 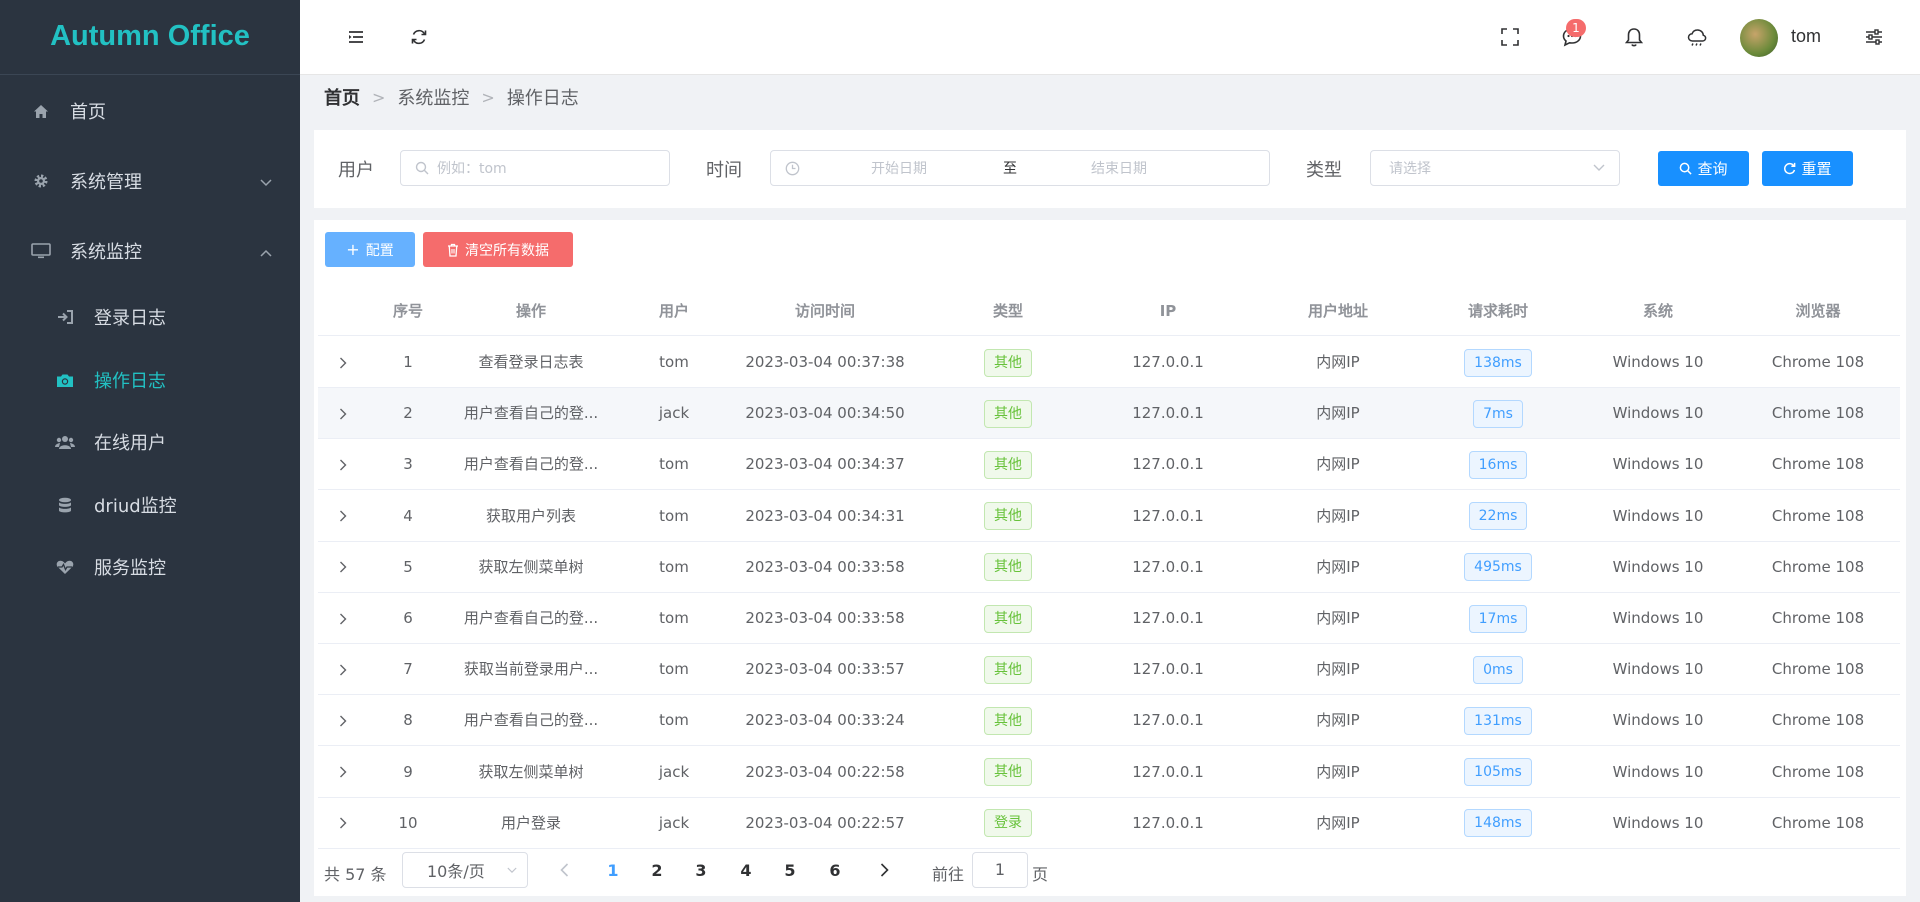 I want to click on page-number-5: 5, so click(x=790, y=870).